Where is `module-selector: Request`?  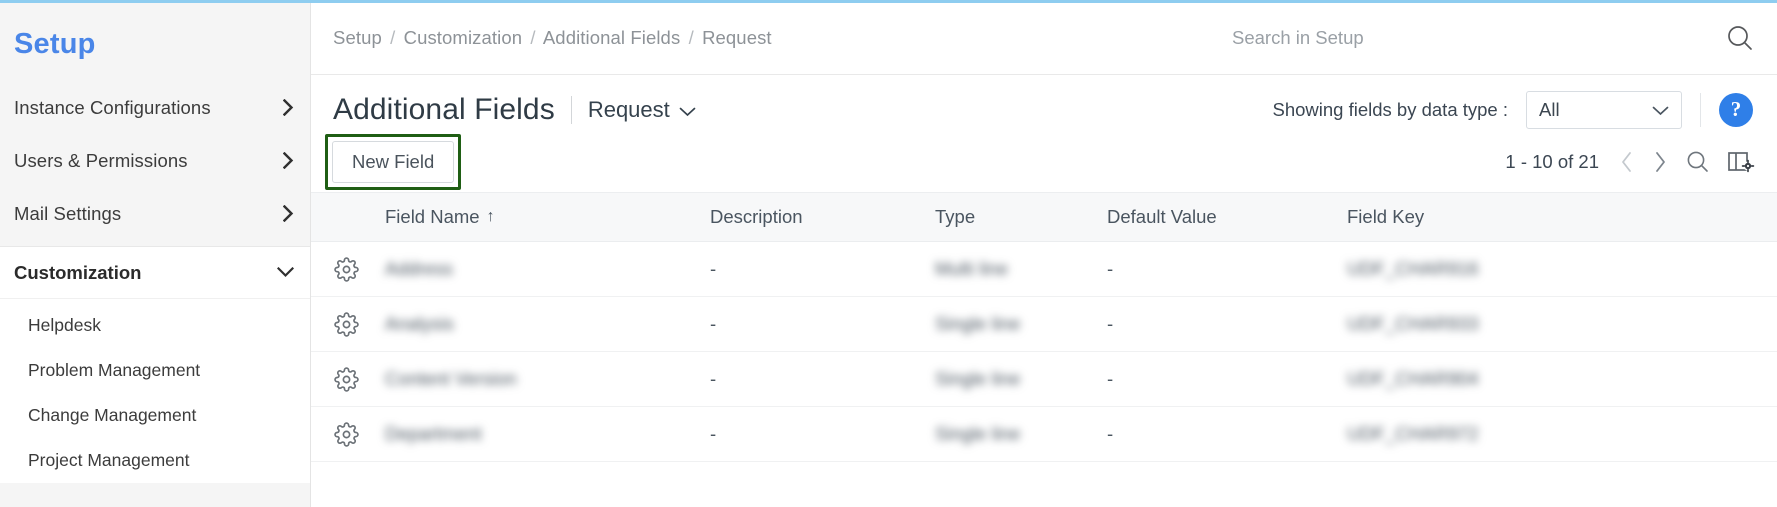
module-selector: Request is located at coordinates (642, 110).